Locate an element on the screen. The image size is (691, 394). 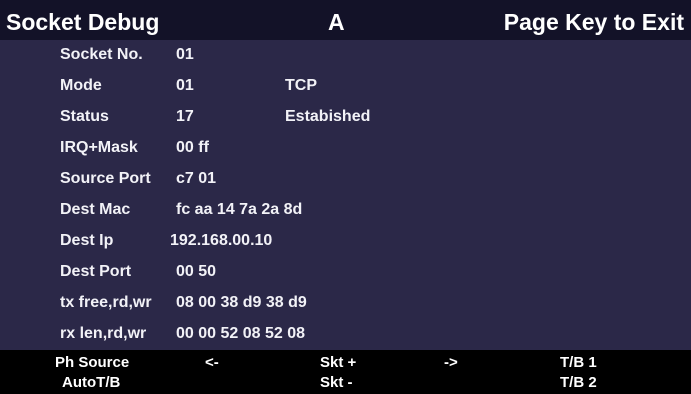
mode-label: Mode is located at coordinates (81, 85).